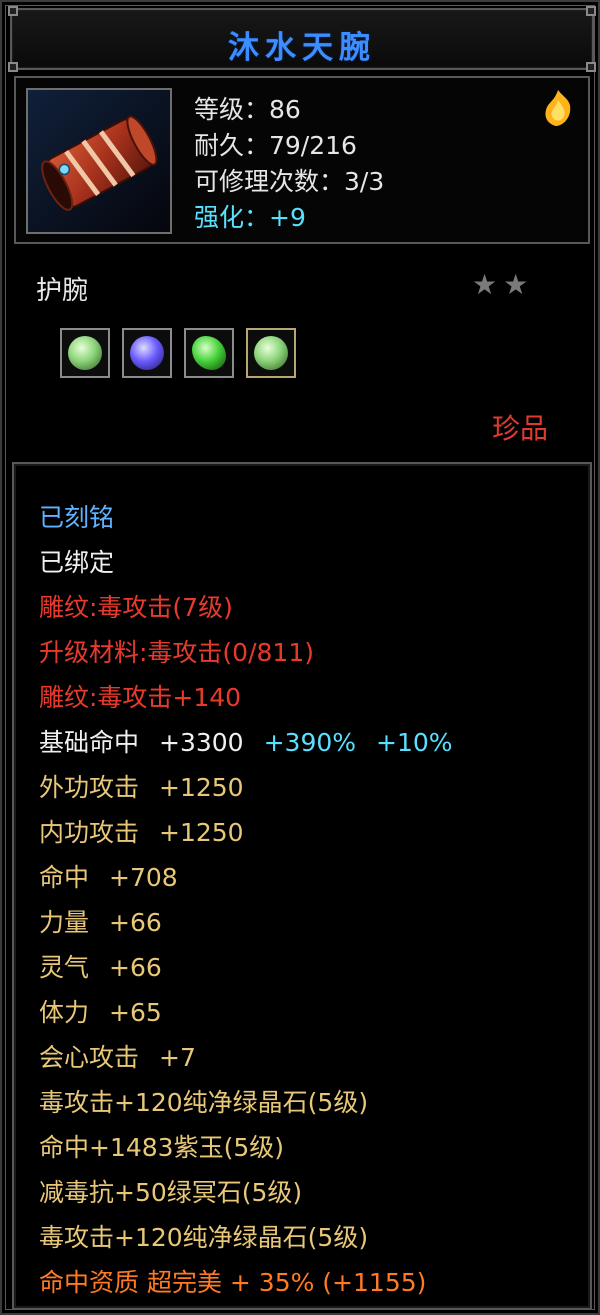 The width and height of the screenshot is (600, 1315). I want to click on green-crystal-icon, so click(209, 353).